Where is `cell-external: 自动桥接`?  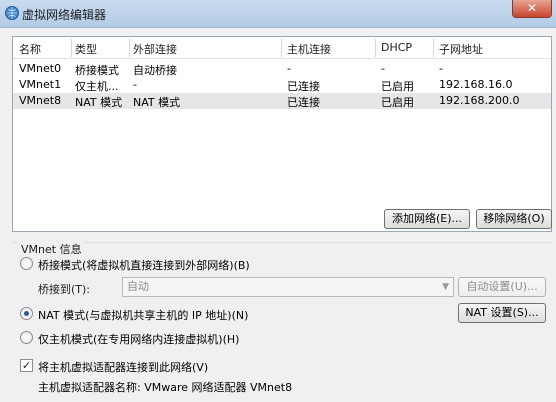 cell-external: 自动桥接 is located at coordinates (155, 70).